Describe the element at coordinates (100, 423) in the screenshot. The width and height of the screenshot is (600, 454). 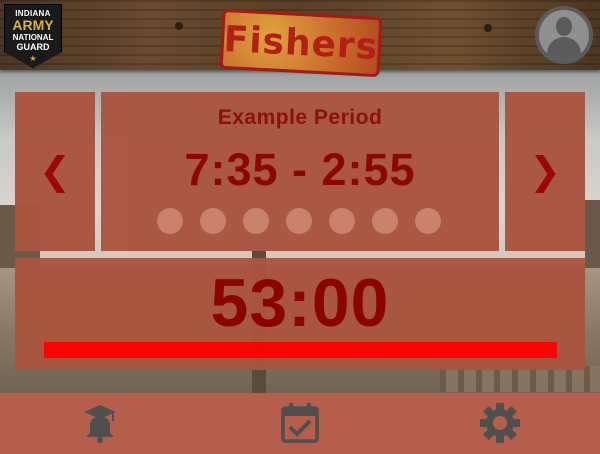
I see `school-bell-icon` at that location.